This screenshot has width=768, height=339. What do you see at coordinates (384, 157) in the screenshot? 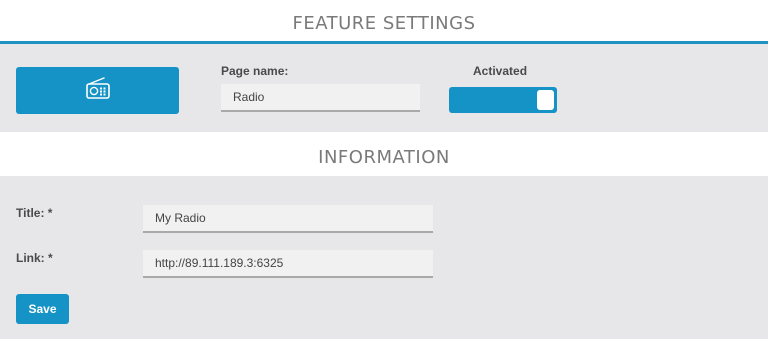
I see `information-header: INFORMATION` at bounding box center [384, 157].